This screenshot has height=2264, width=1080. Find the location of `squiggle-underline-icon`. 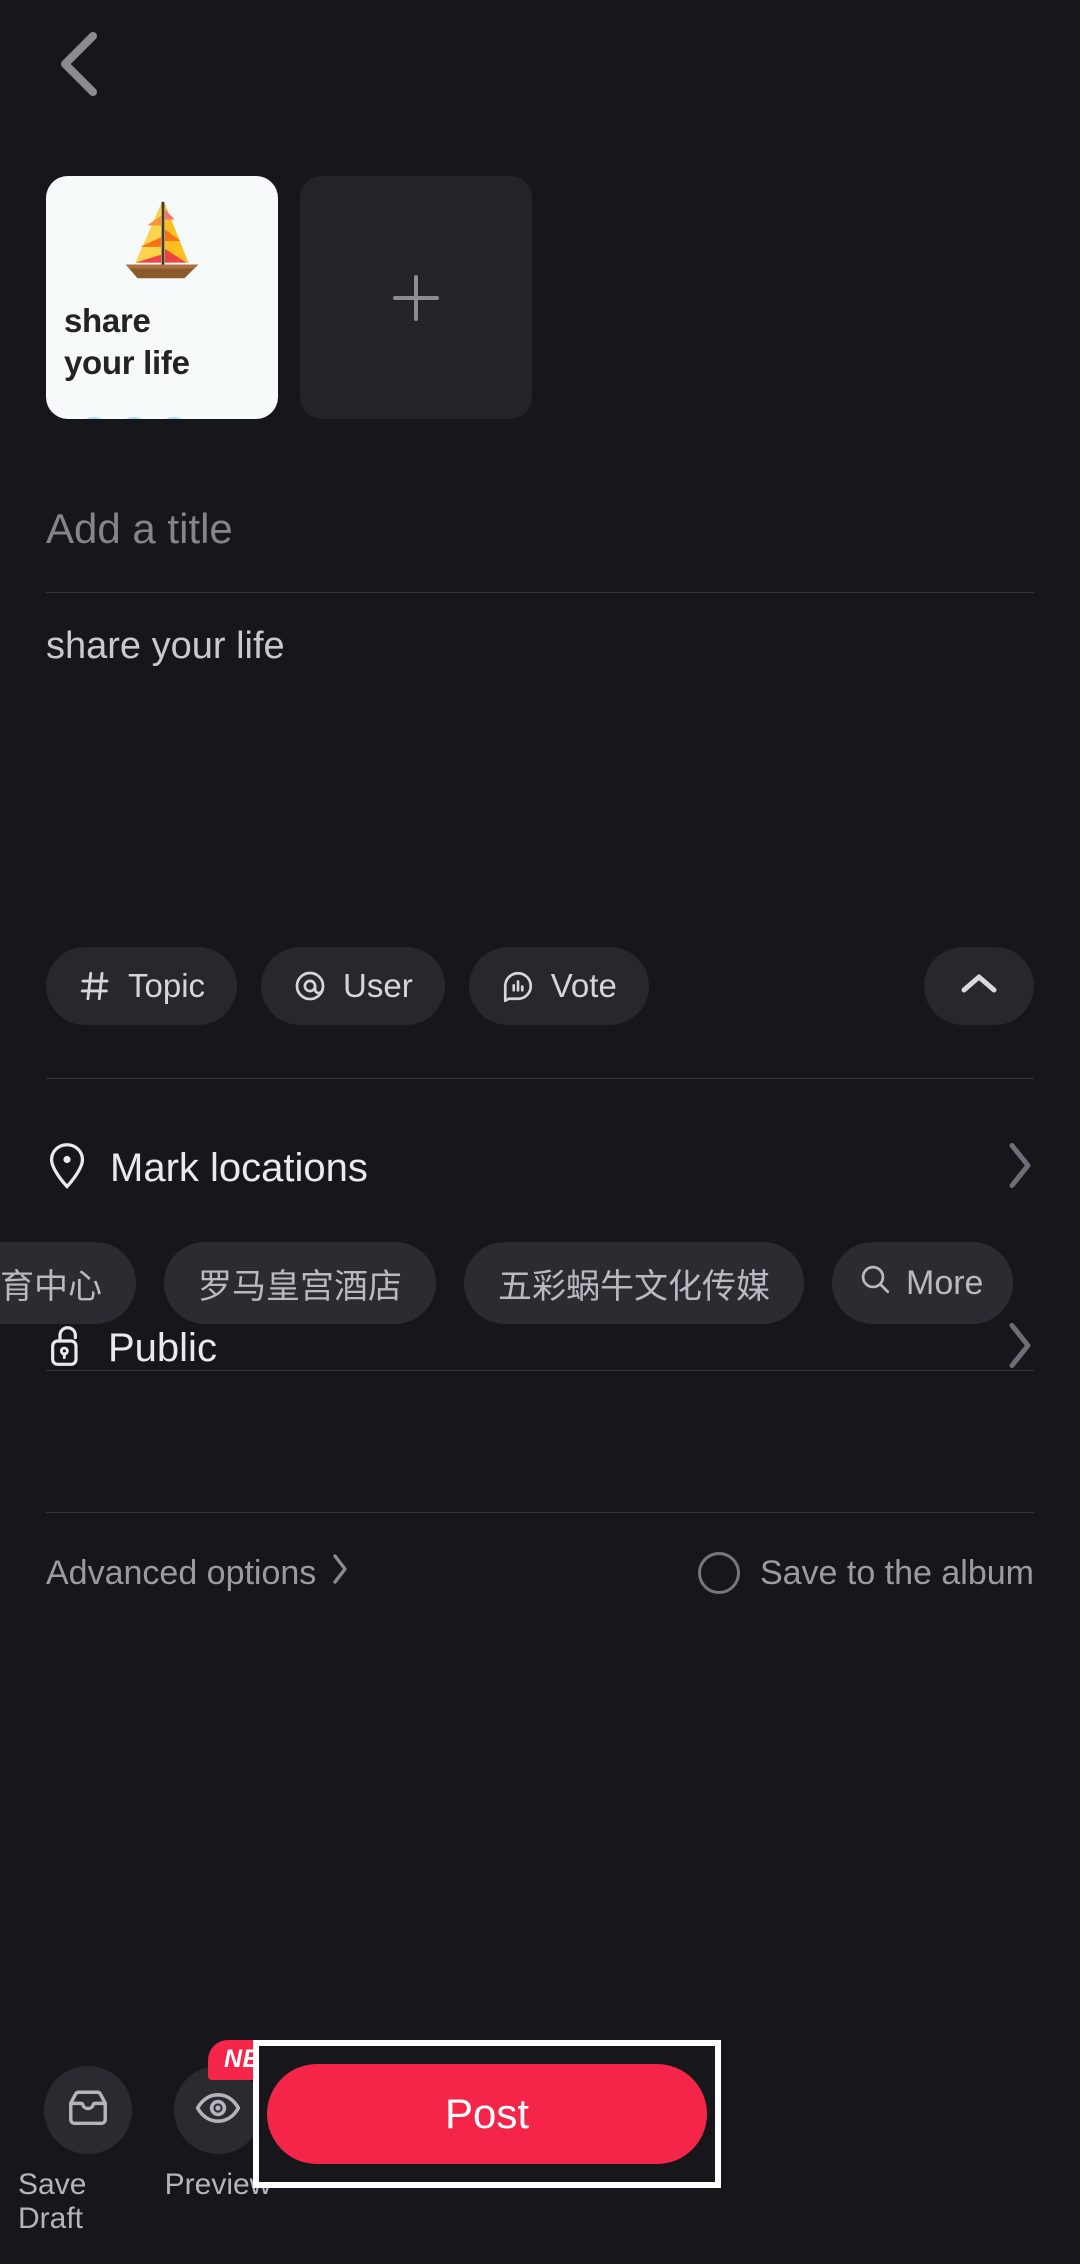

squiggle-underline-icon is located at coordinates (114, 418).